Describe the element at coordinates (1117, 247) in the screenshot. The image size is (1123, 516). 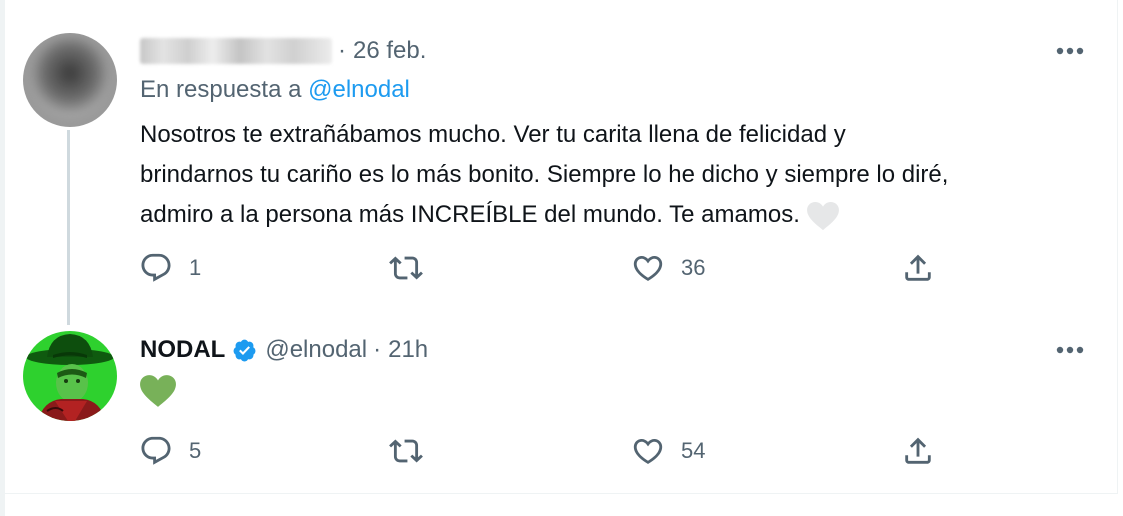
I see `right-border` at that location.